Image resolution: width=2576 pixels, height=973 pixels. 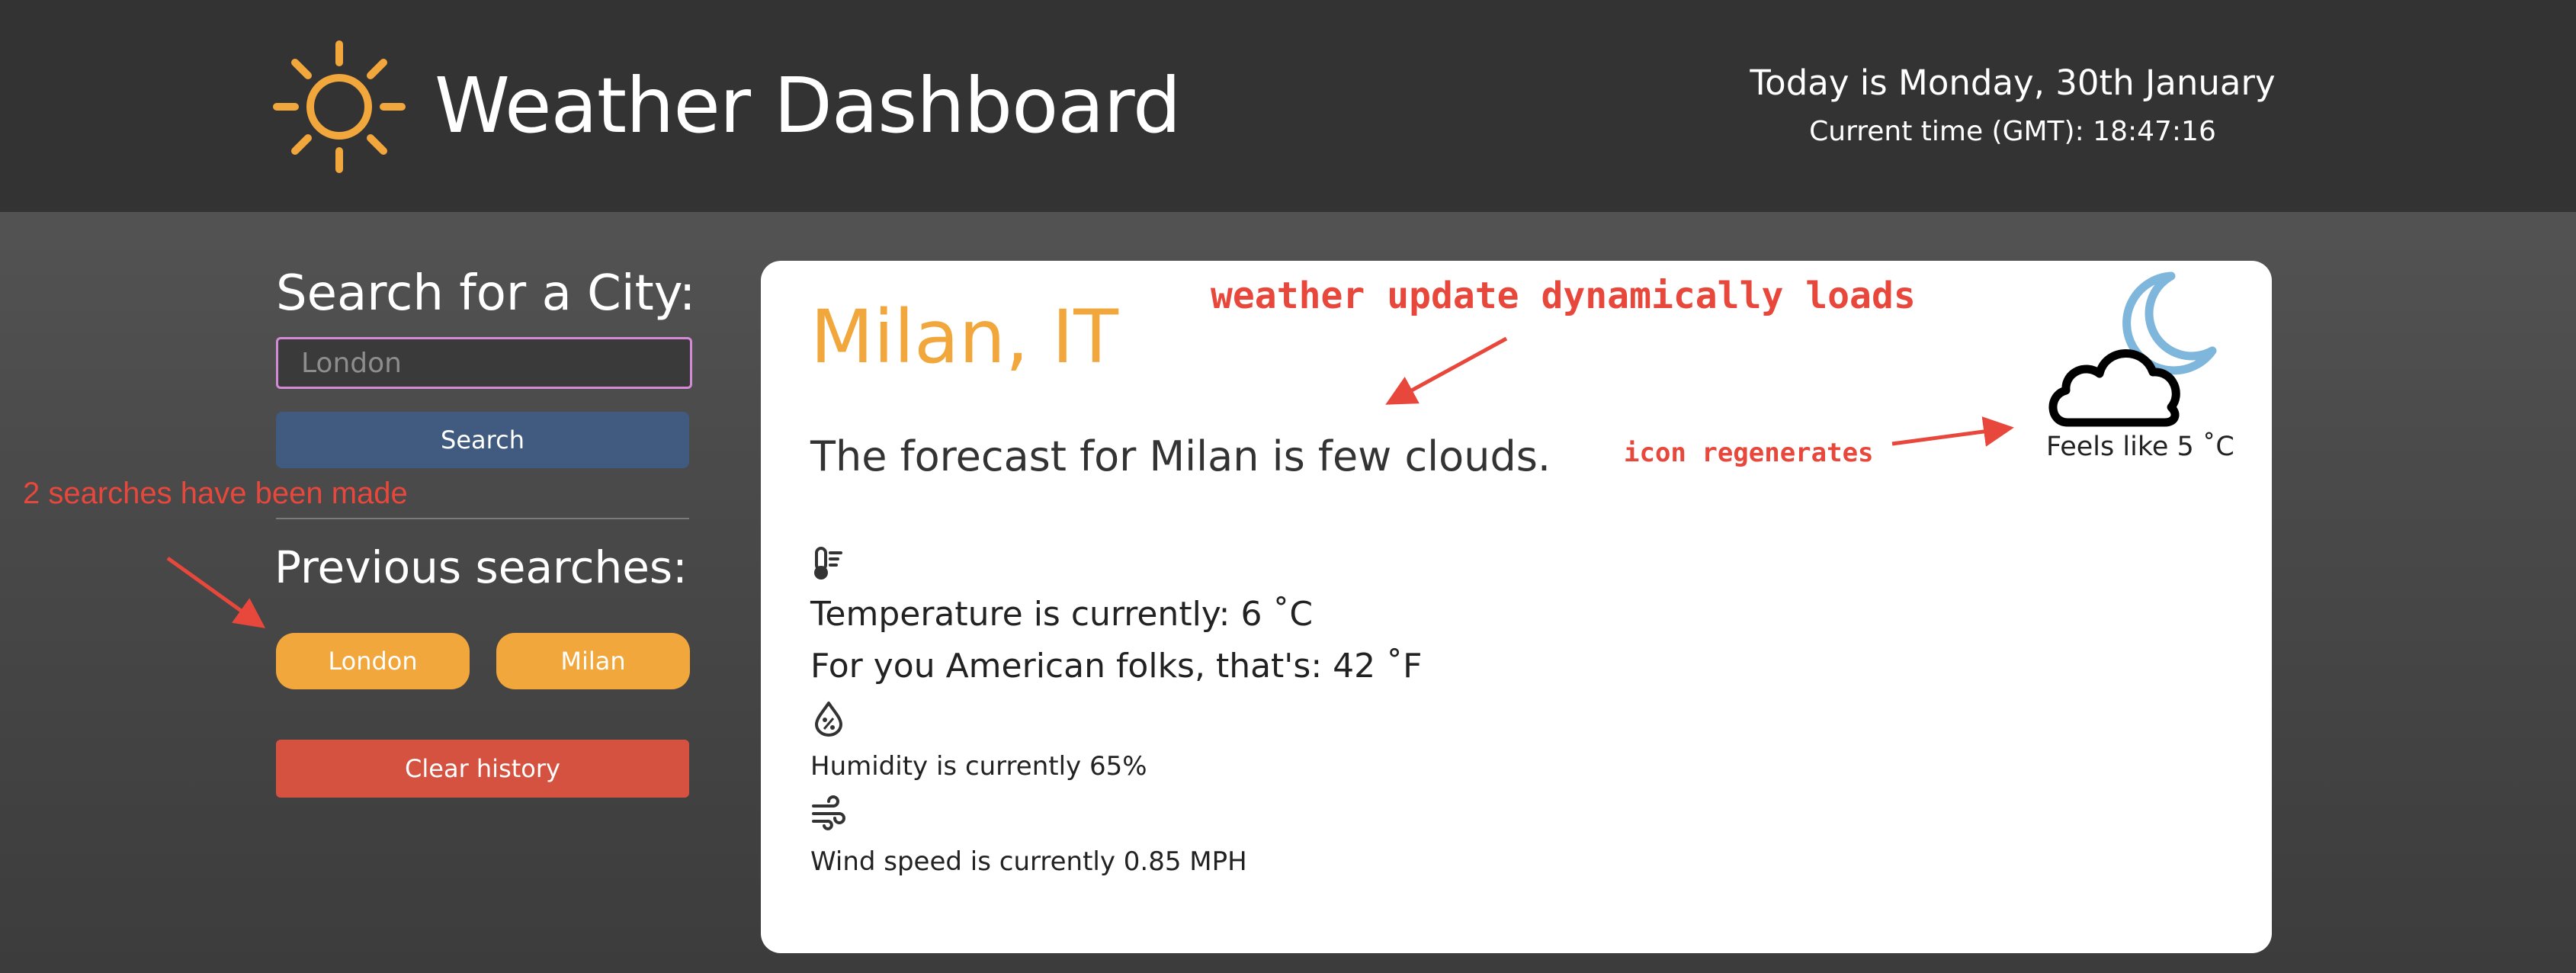 What do you see at coordinates (828, 812) in the screenshot?
I see `wind-icon` at bounding box center [828, 812].